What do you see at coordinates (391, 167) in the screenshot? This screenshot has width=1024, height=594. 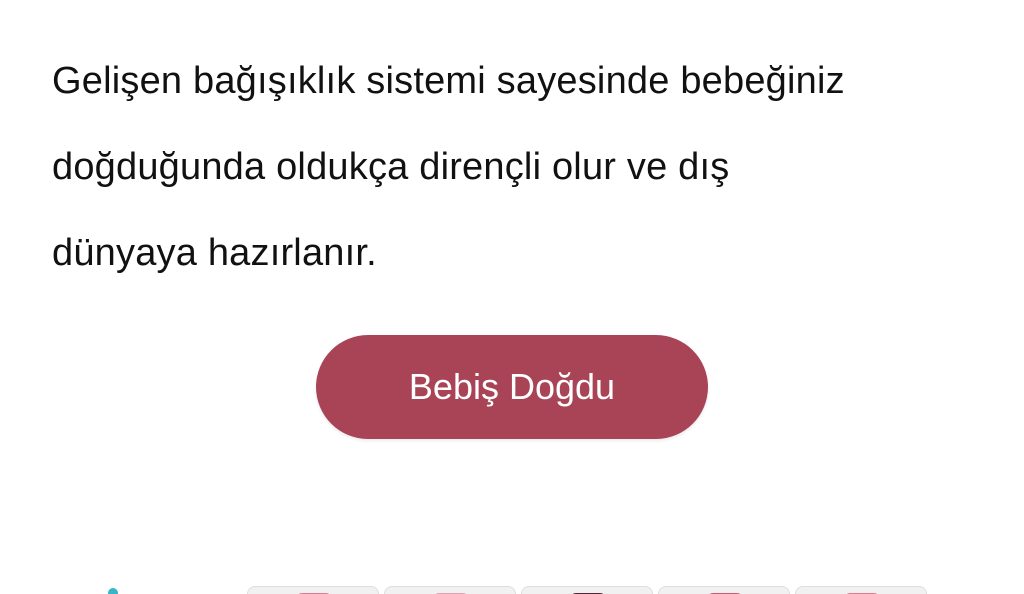 I see `article-line: doğduğunda oldukça dirençli olur ve dış` at bounding box center [391, 167].